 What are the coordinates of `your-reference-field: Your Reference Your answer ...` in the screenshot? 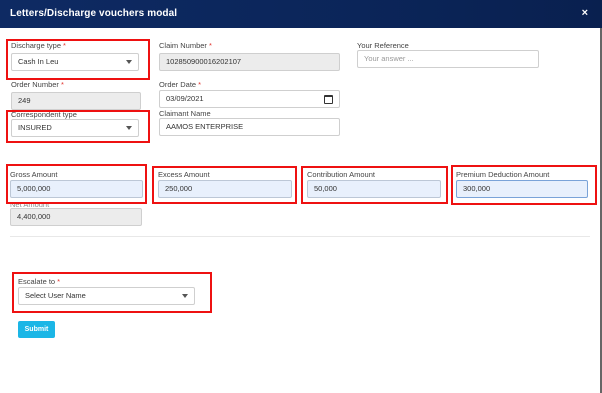 It's located at (448, 57).